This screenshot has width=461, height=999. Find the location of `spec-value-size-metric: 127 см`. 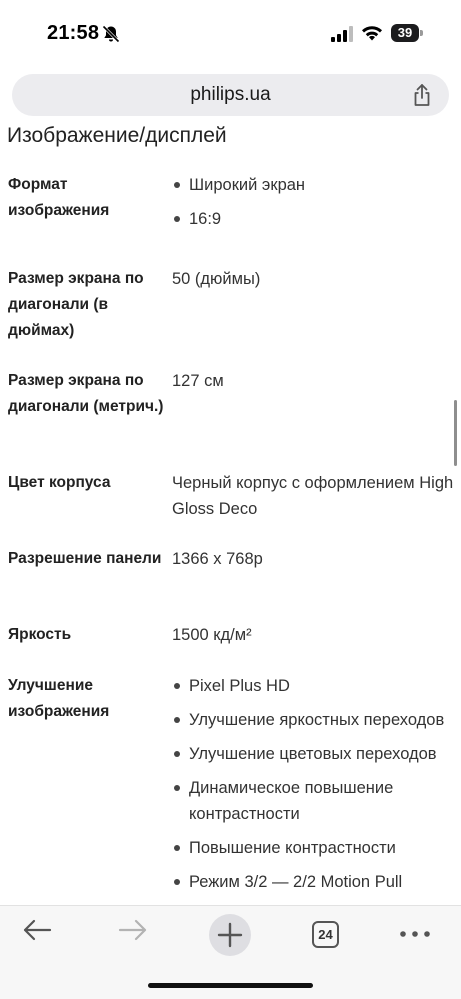

spec-value-size-metric: 127 см is located at coordinates (198, 381).